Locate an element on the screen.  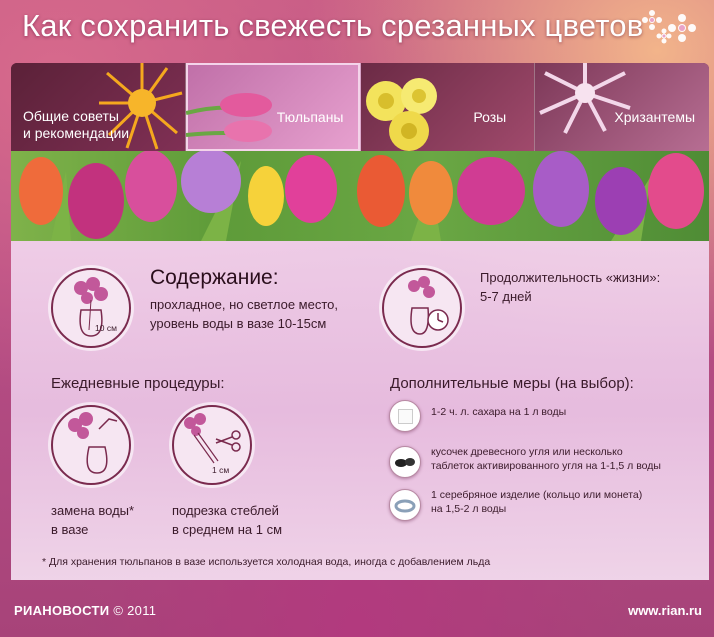
daily-heading: Ежедневные процедуры: is located at coordinates (138, 383).